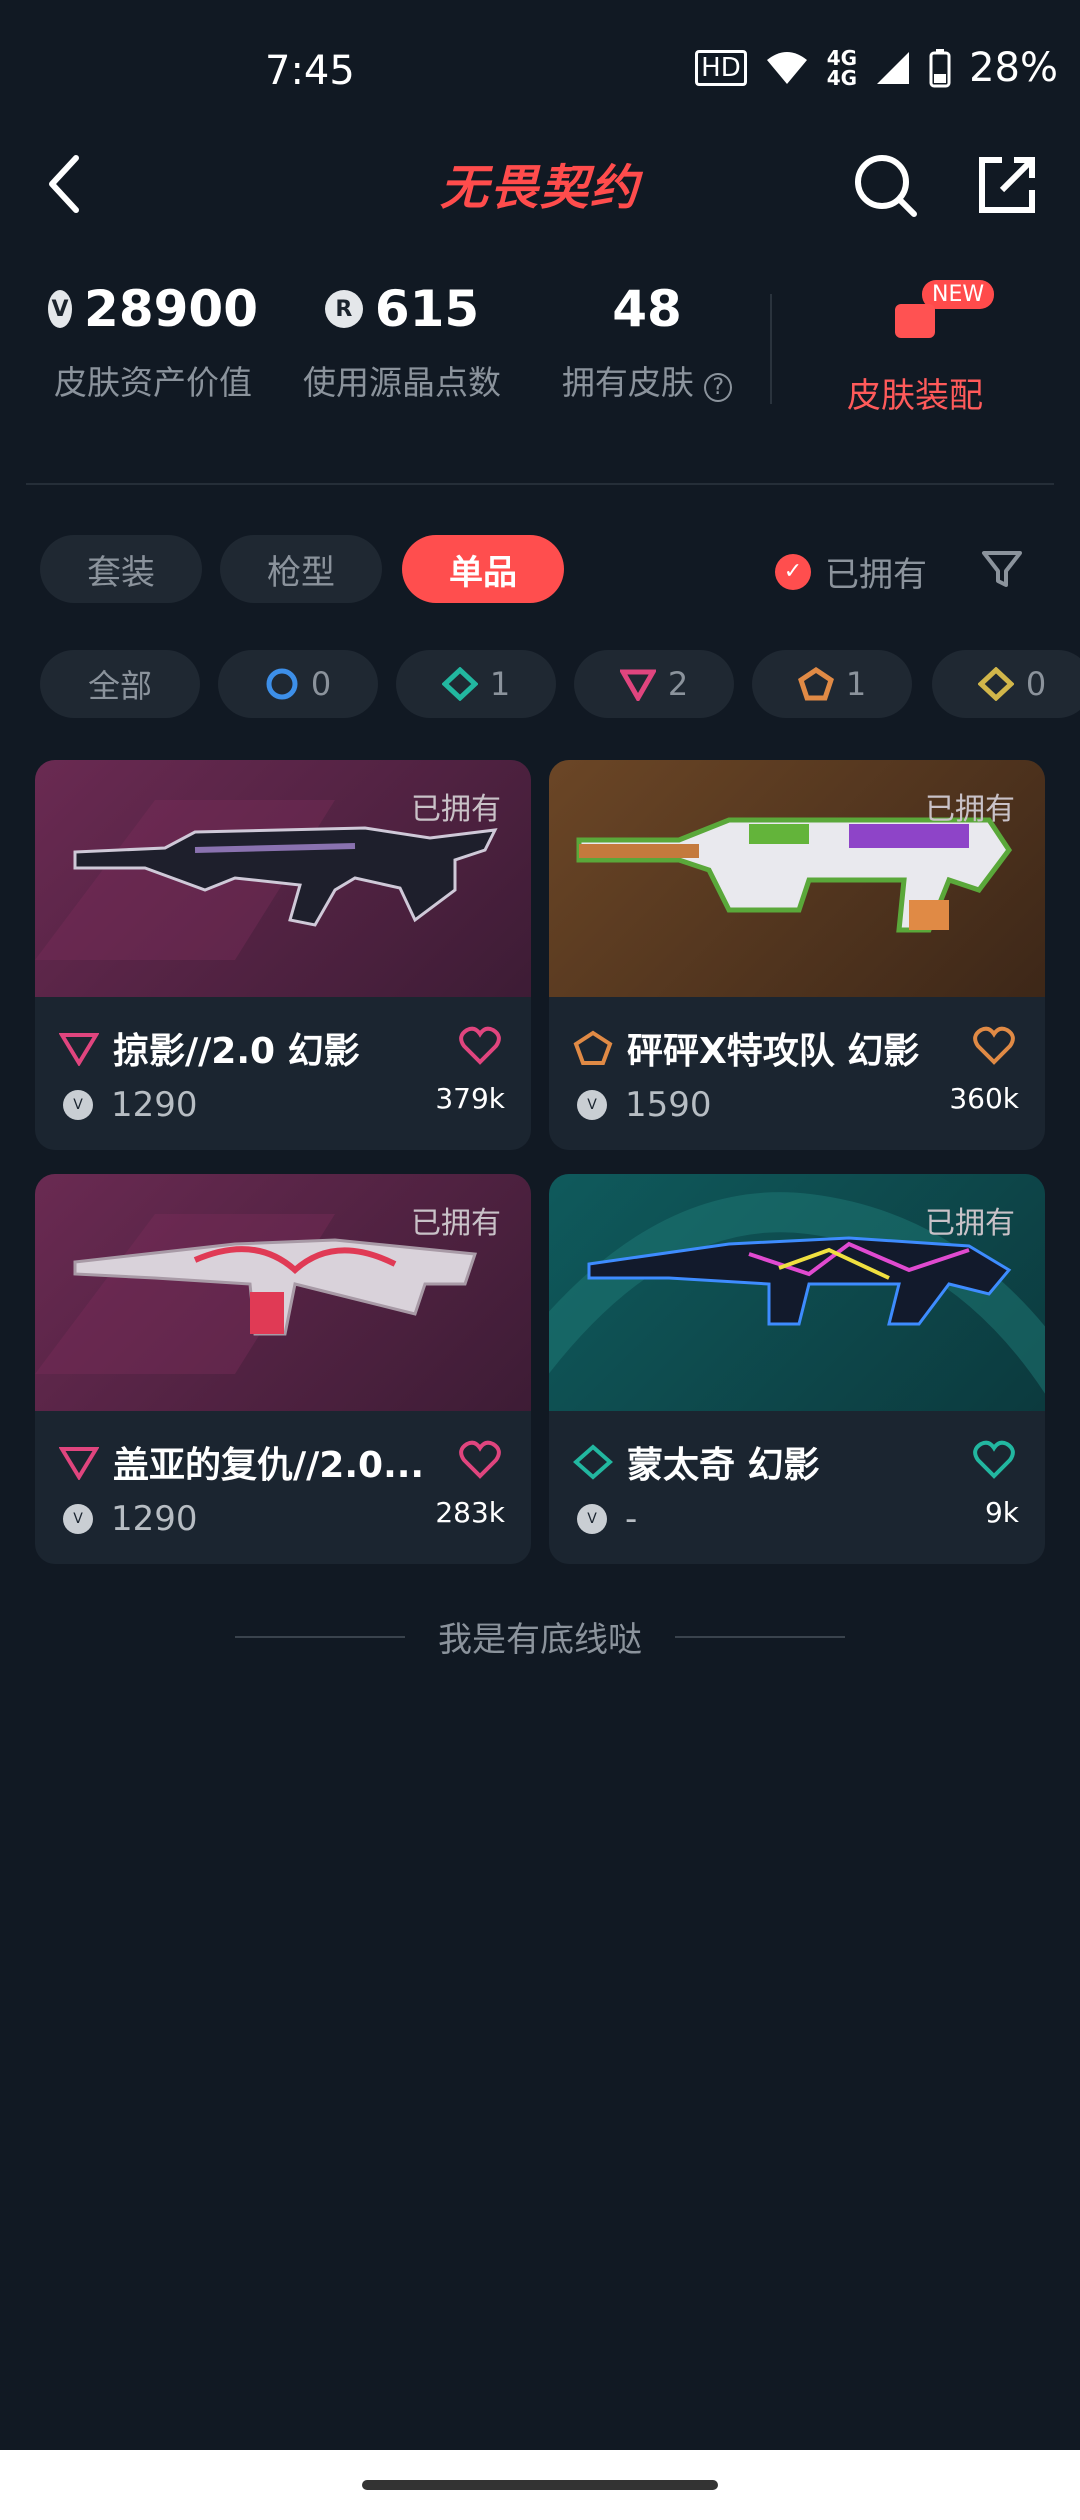 The image size is (1080, 2520). I want to click on points-stat: R 615 使用源晶点数, so click(402, 342).